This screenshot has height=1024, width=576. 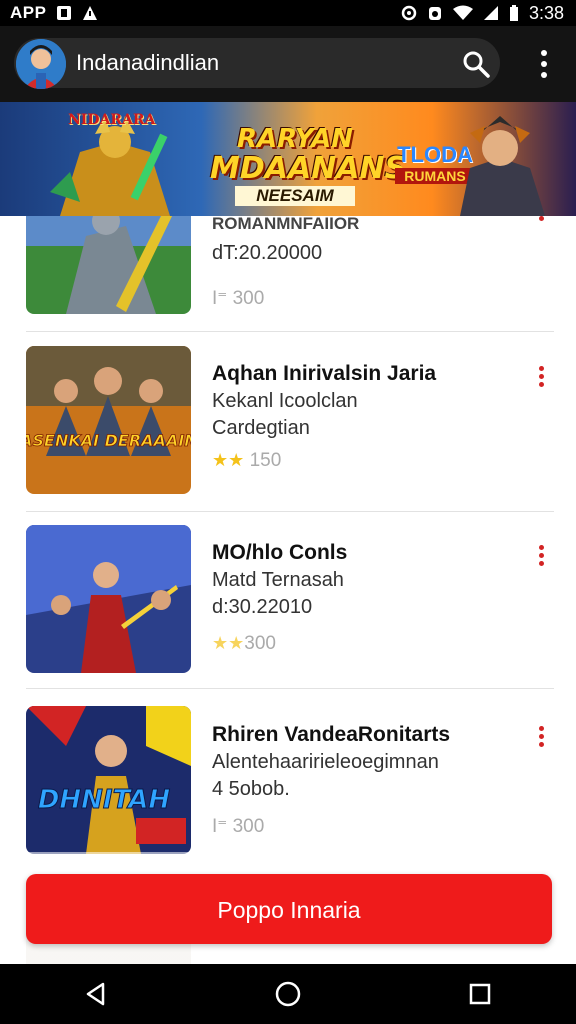 I want to click on banner-logo-line2: MDAANANS, so click(x=308, y=168).